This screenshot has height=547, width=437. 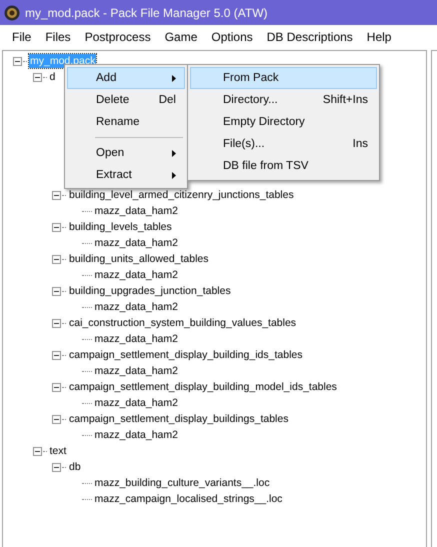 What do you see at coordinates (232, 37) in the screenshot?
I see `menu-item: Options` at bounding box center [232, 37].